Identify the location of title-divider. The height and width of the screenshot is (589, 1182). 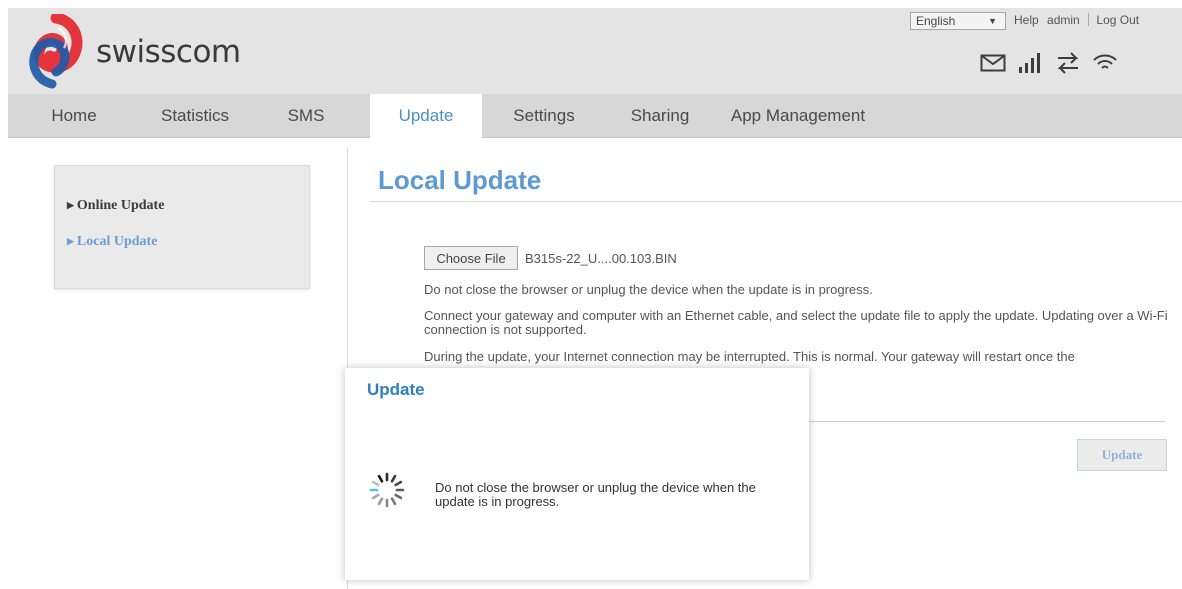
(776, 201).